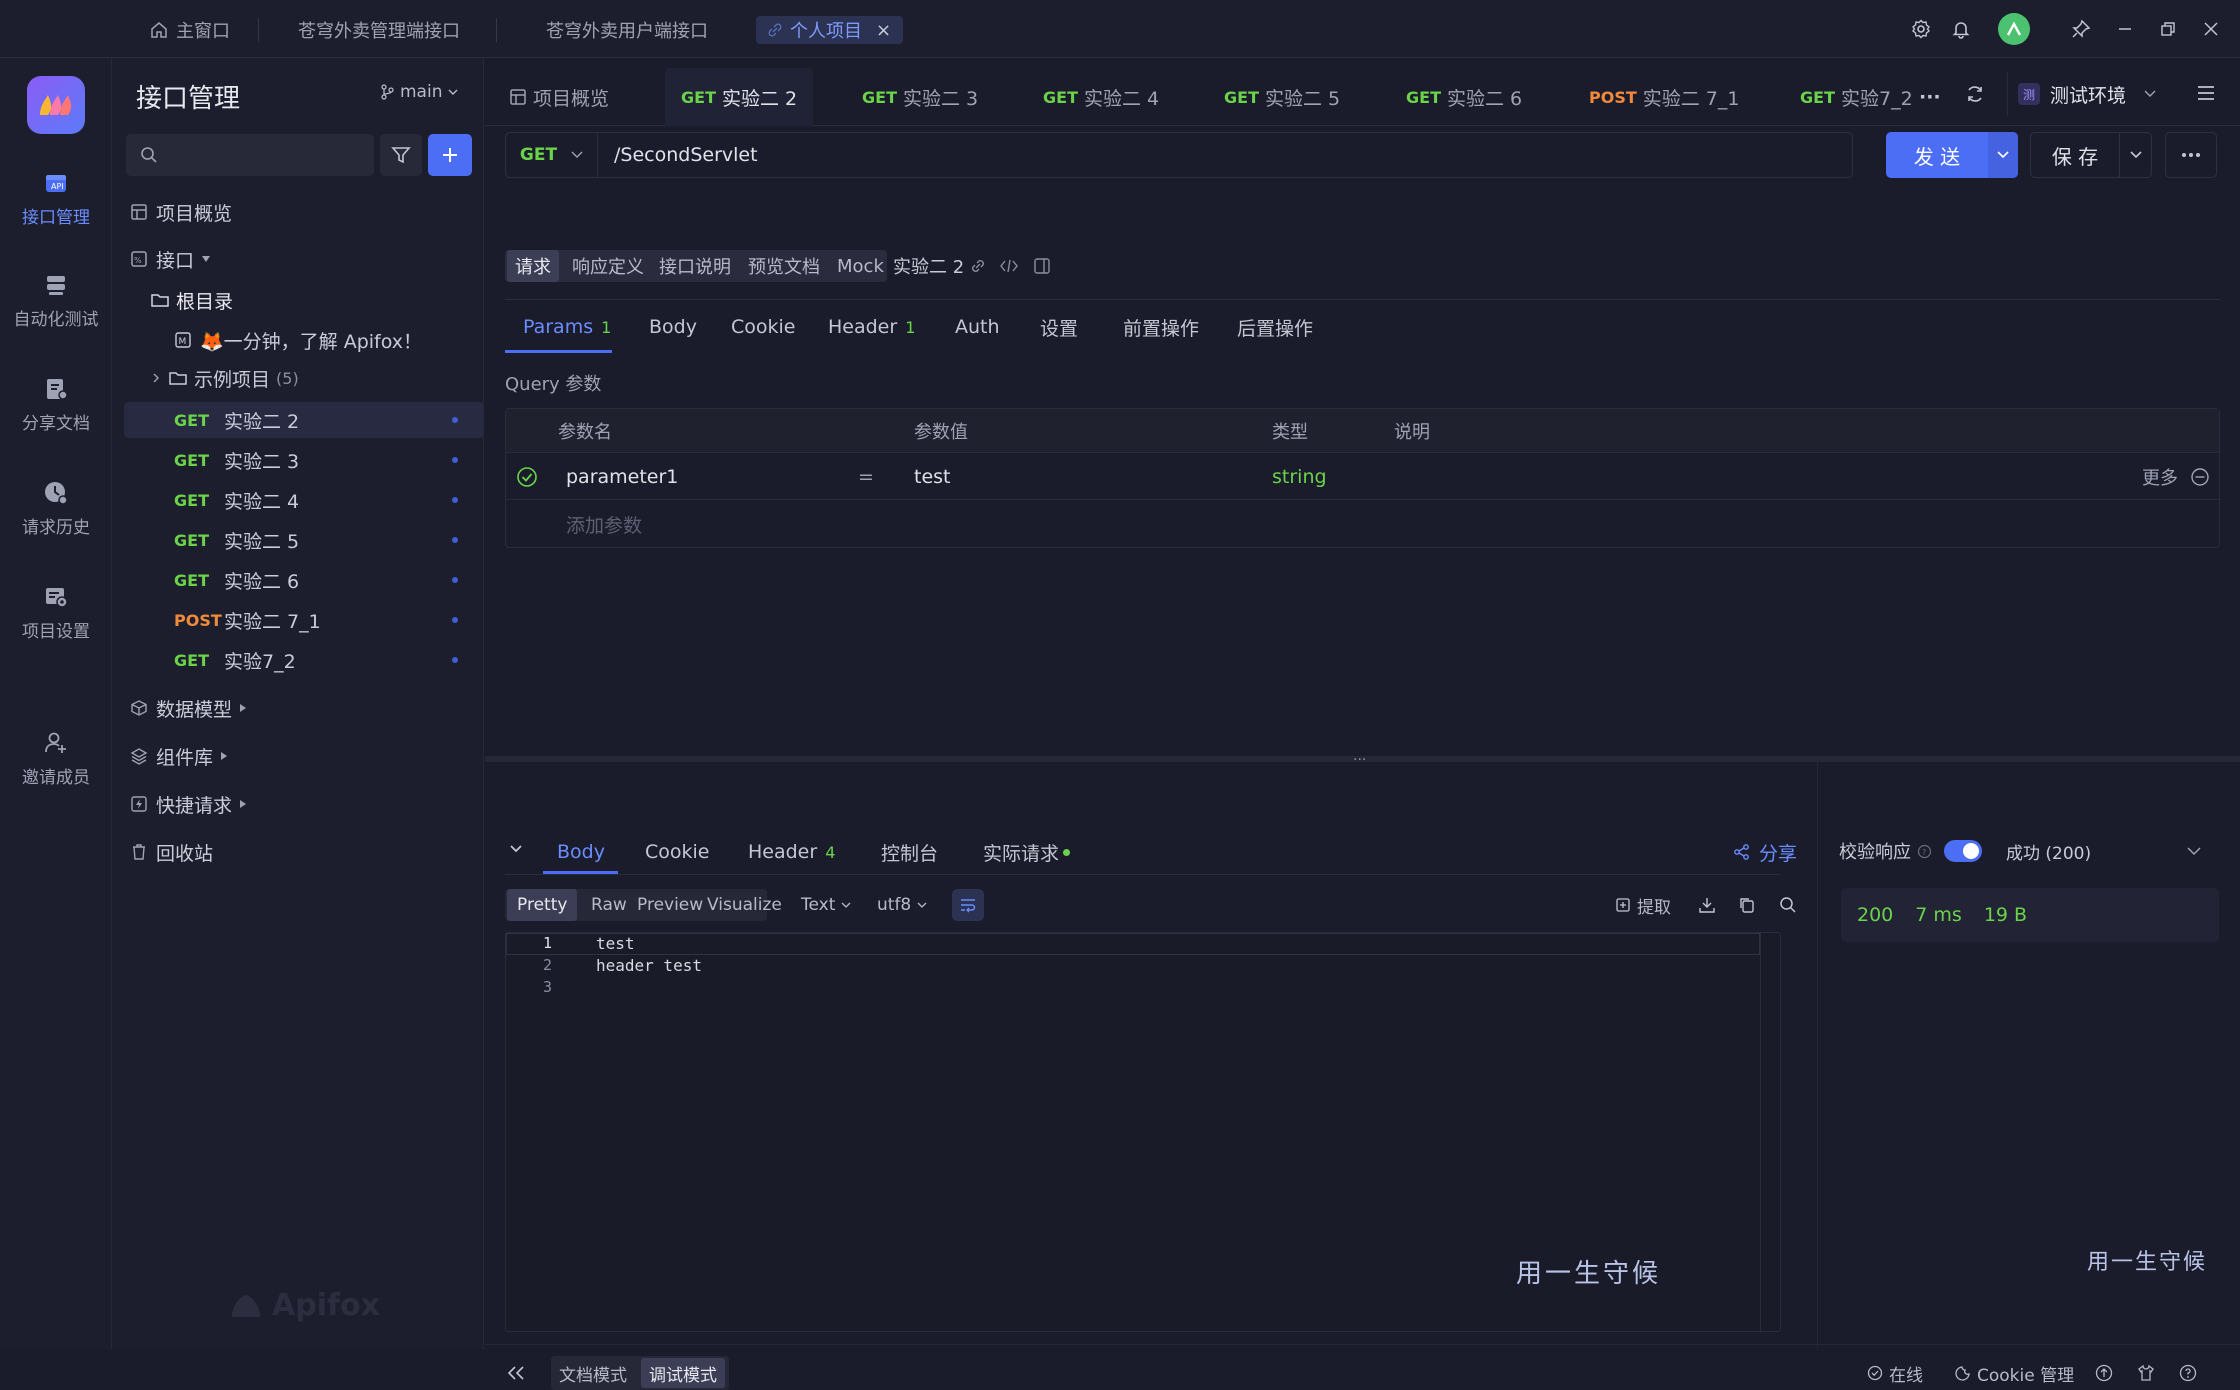  Describe the element at coordinates (968, 905) in the screenshot. I see `wrap-toggle` at that location.